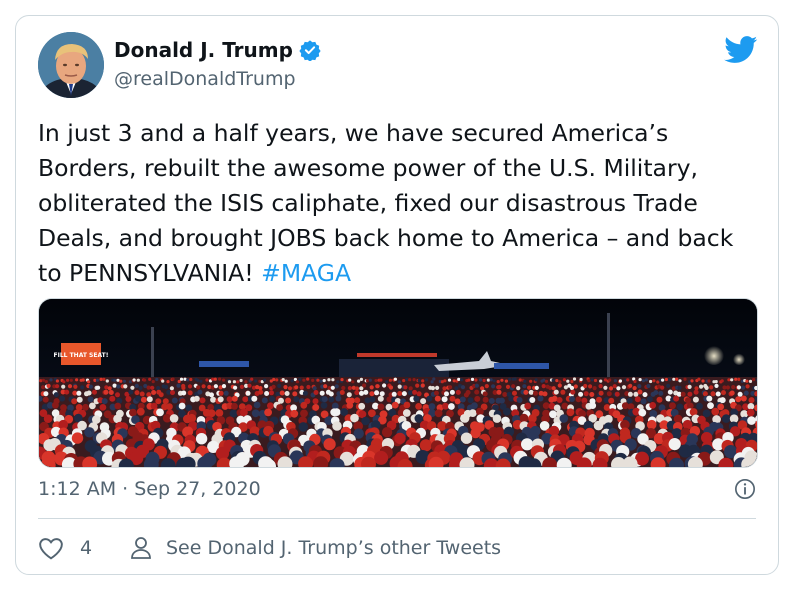 Image resolution: width=799 pixels, height=598 pixels. Describe the element at coordinates (51, 549) in the screenshot. I see `heart-icon` at that location.